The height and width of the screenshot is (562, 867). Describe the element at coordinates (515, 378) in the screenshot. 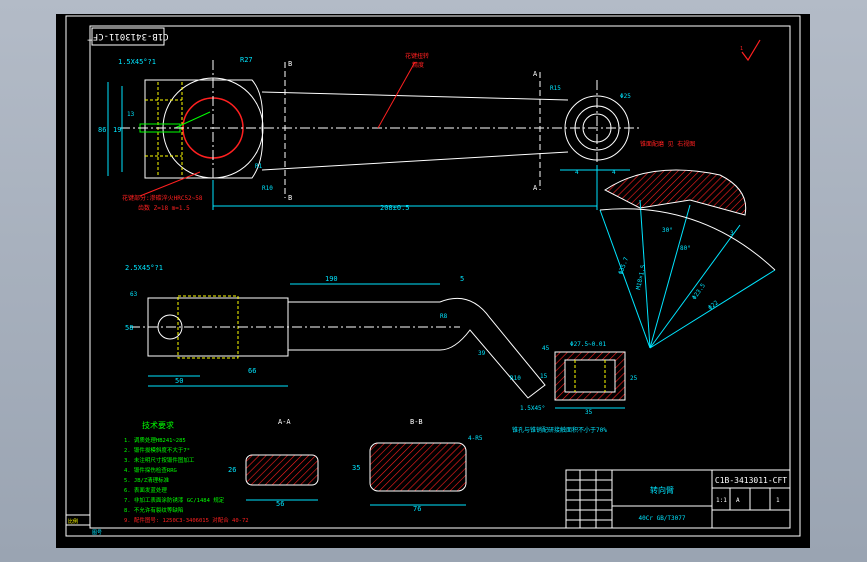

I see `dim-r10: R10` at that location.